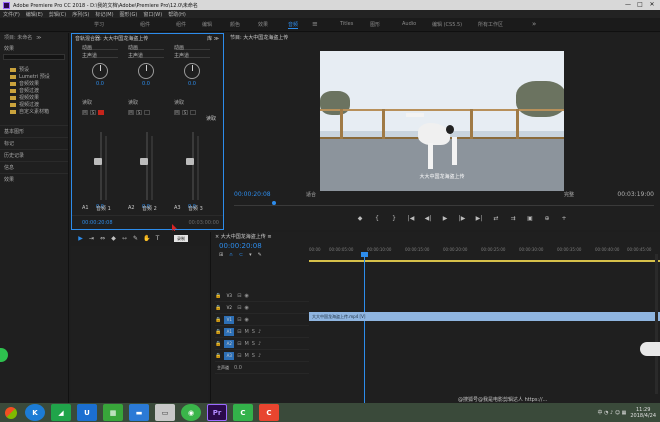 The height and width of the screenshot is (422, 660). Describe the element at coordinates (650, 349) in the screenshot. I see `floating-side-button` at that location.